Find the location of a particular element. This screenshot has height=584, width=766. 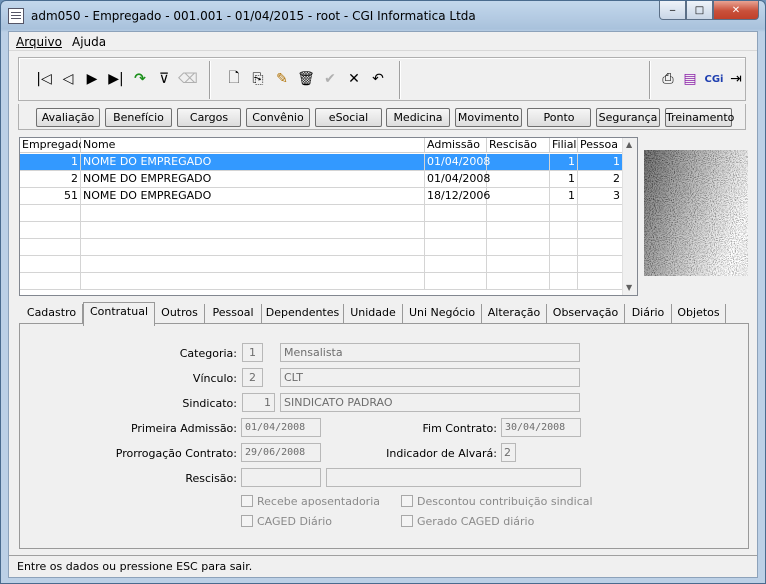

erase-filter-icon: ⌫ is located at coordinates (188, 79).